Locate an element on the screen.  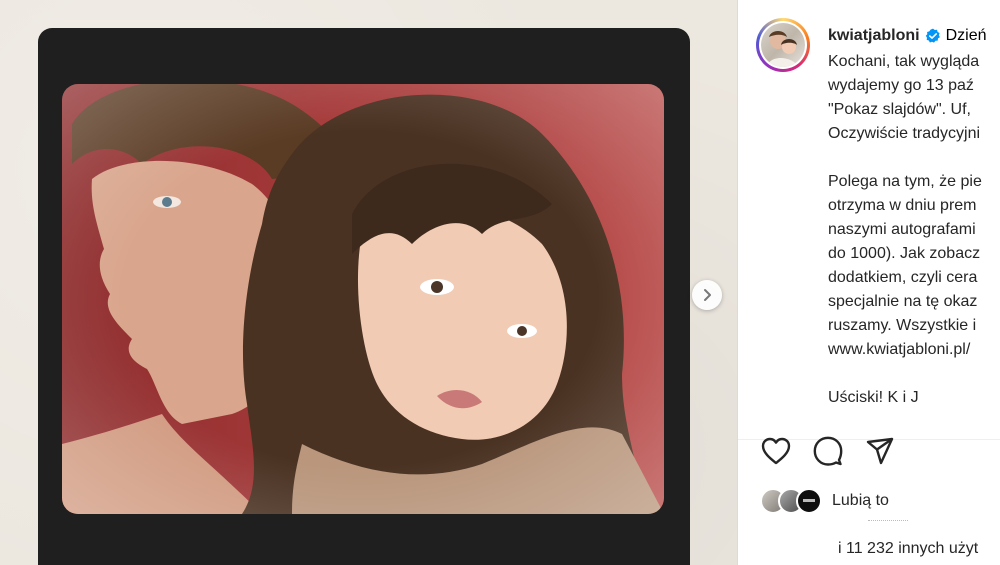
caption-line: naszymi autografami is located at coordinates (902, 229).